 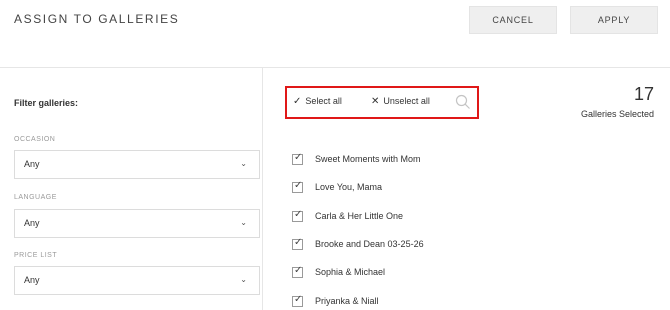 I want to click on gallery-item: Love You, Mama, so click(x=337, y=187).